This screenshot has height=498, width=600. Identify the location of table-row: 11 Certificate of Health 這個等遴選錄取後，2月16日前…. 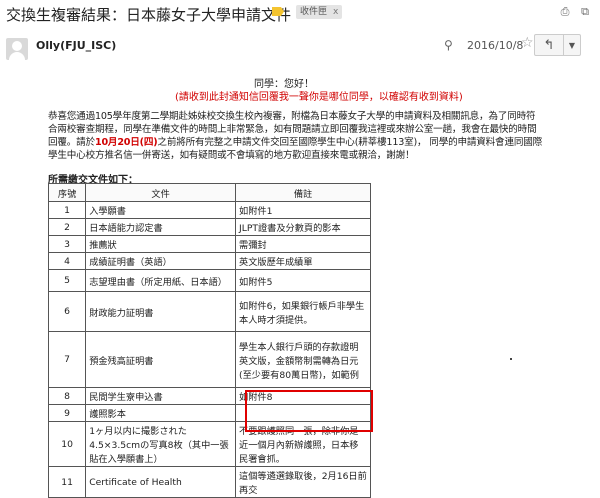
(209, 482).